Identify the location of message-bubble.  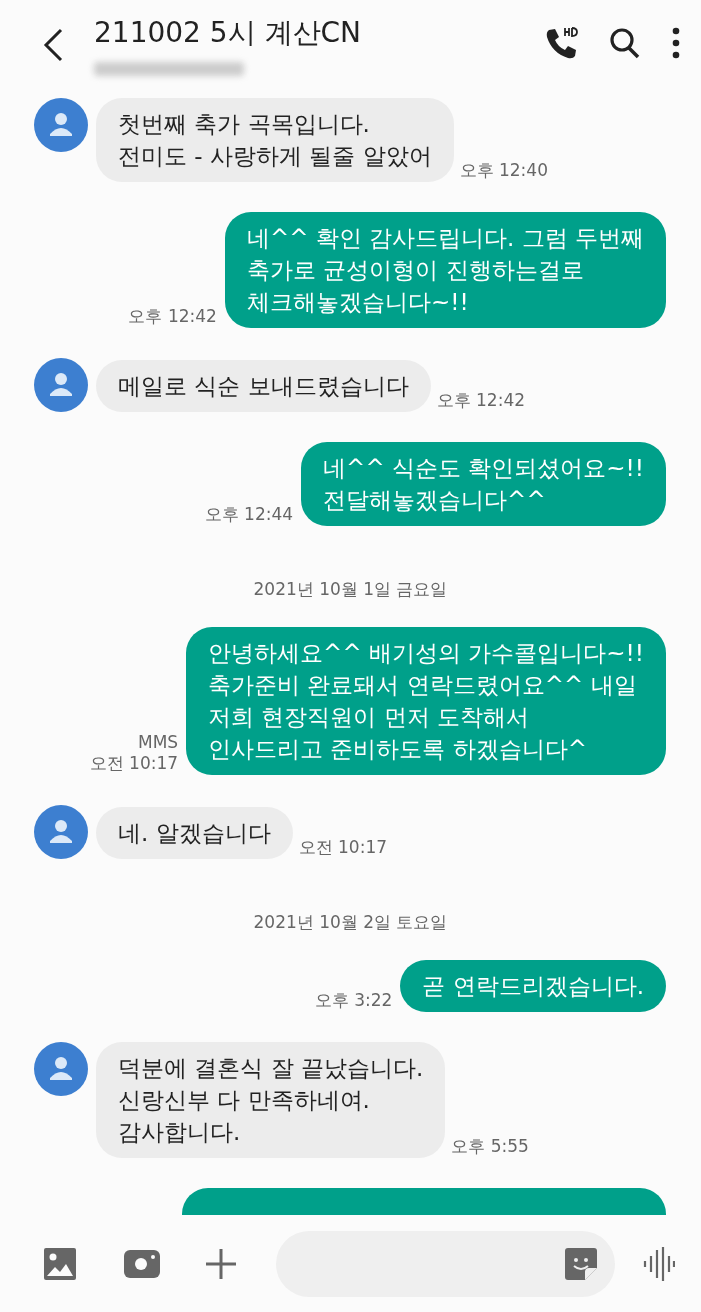
(424, 1201).